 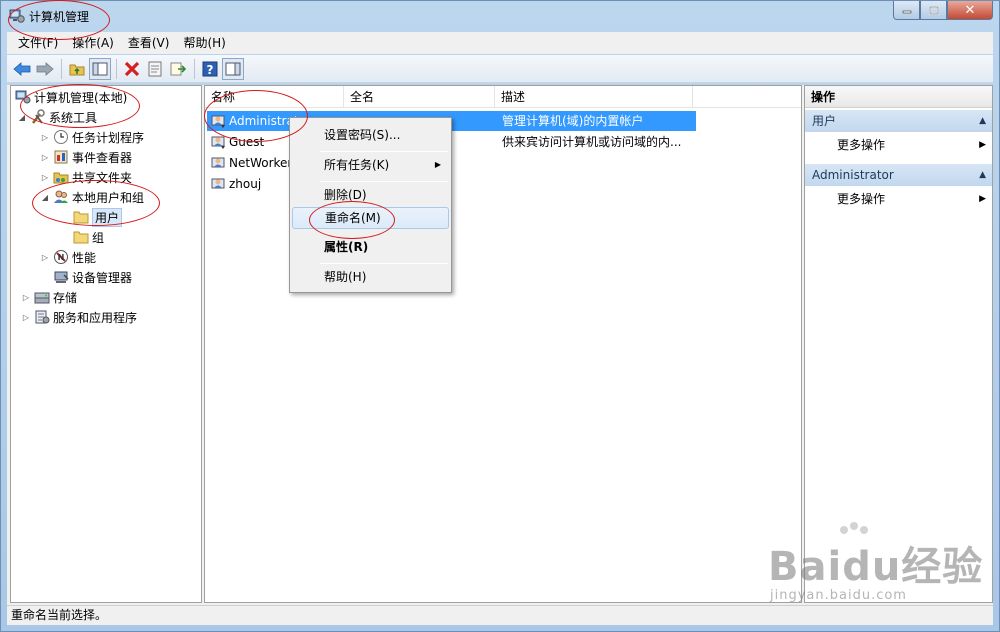 I want to click on tree-item-label: 计算机管理(本地), so click(x=81, y=97).